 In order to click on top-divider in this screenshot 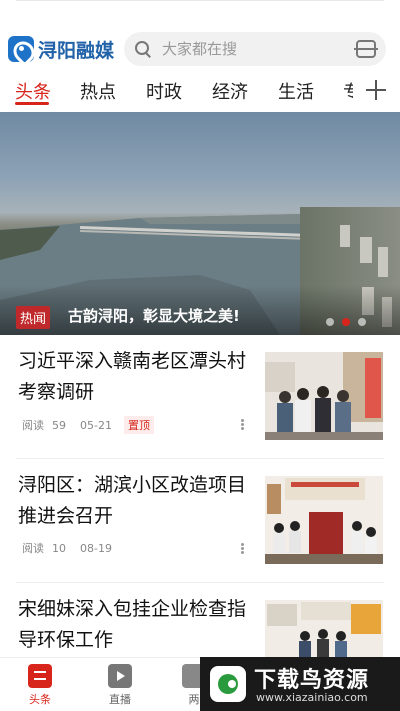, I will do `click(200, 0)`.